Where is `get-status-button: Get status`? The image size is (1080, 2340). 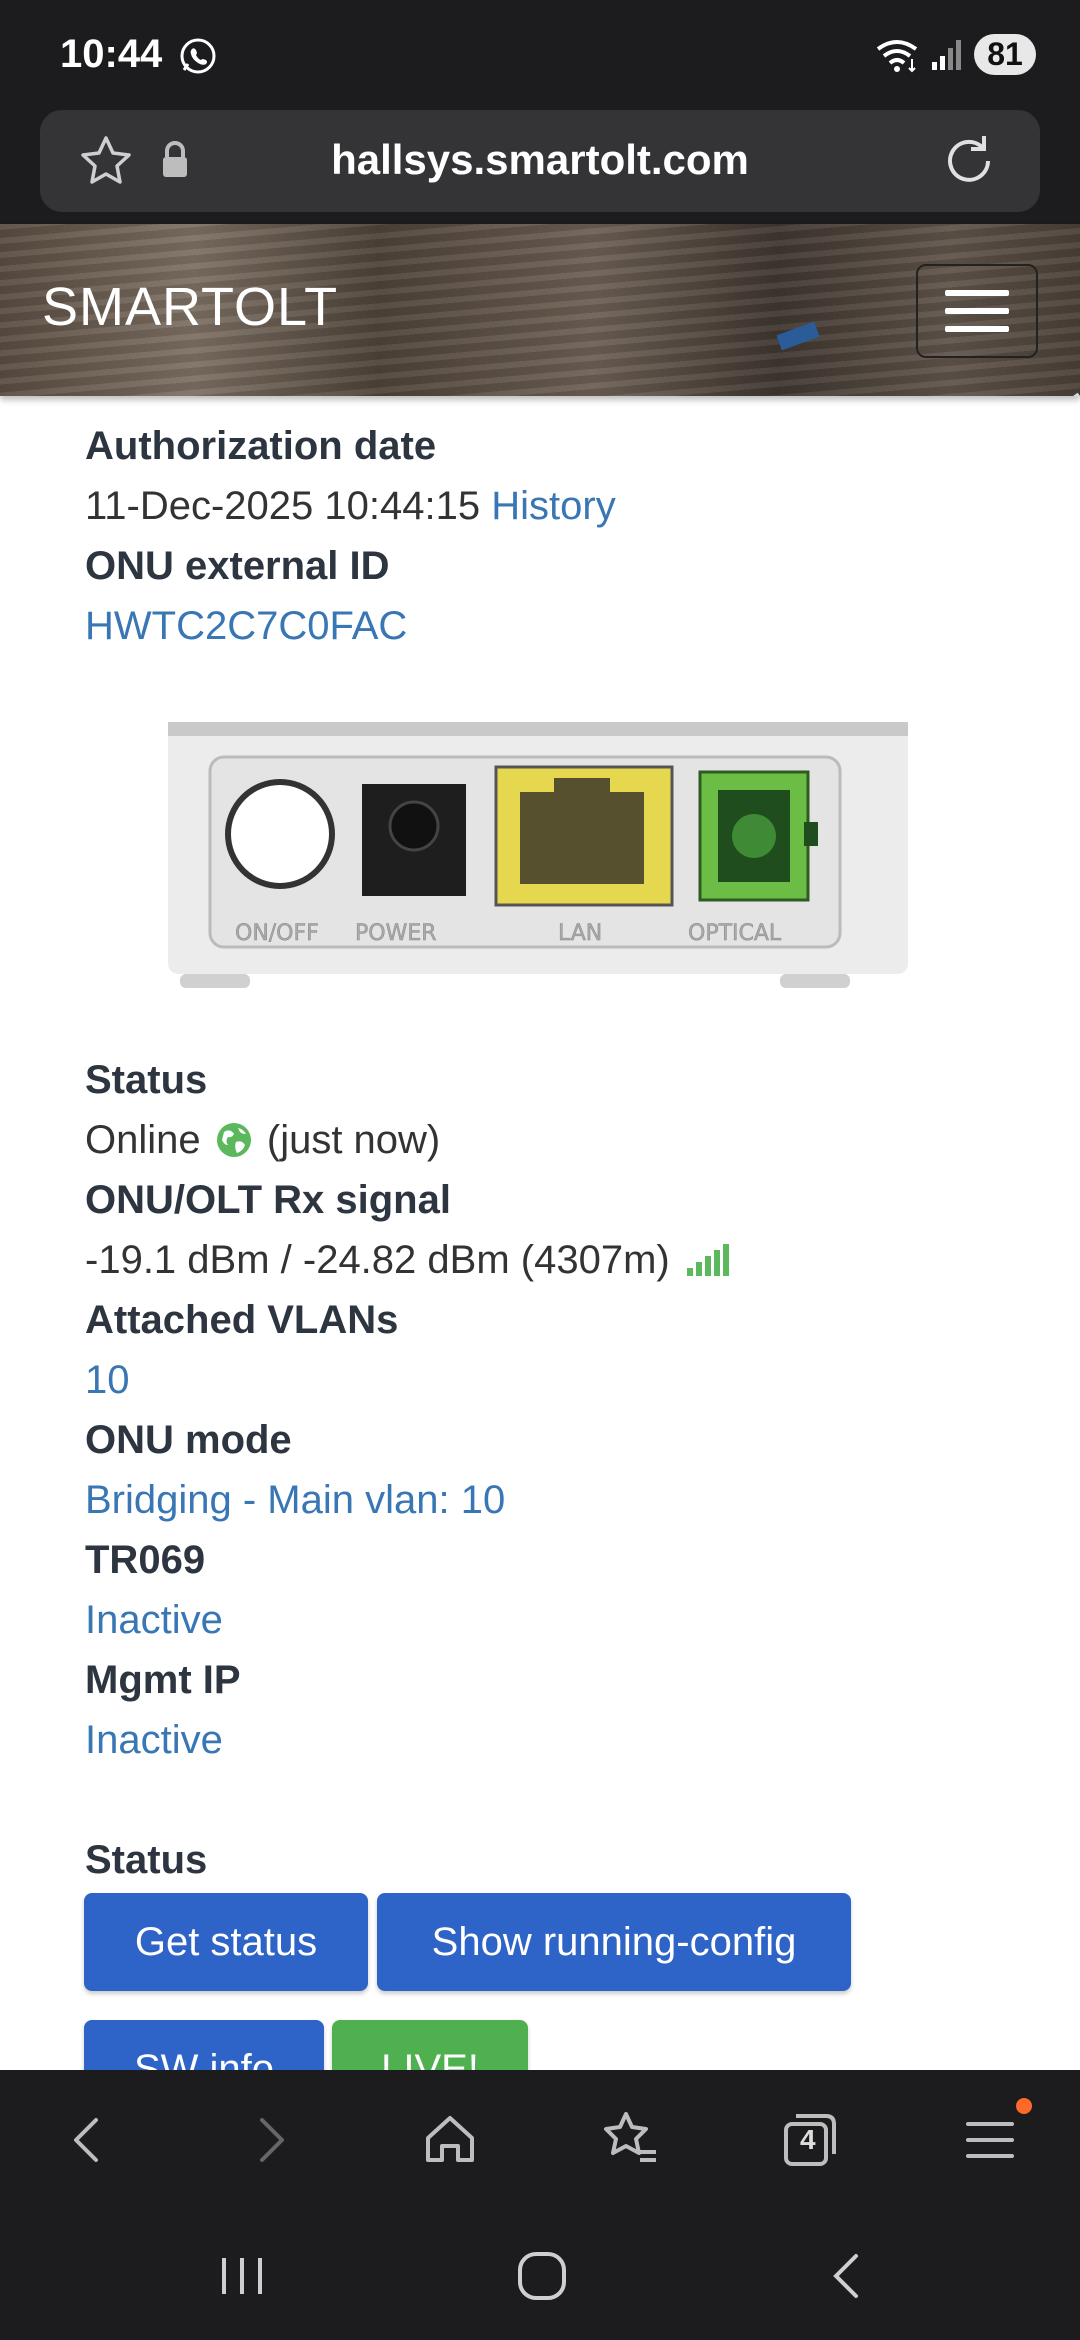
get-status-button: Get status is located at coordinates (226, 1942).